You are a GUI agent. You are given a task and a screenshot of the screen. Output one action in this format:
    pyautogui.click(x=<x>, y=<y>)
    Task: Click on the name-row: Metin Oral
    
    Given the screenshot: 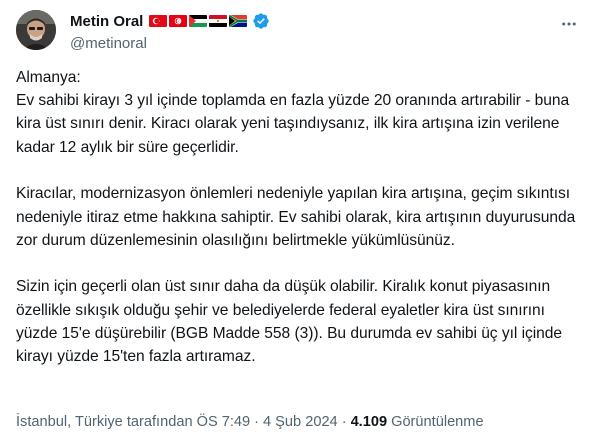 What is the action you would take?
    pyautogui.click(x=311, y=21)
    